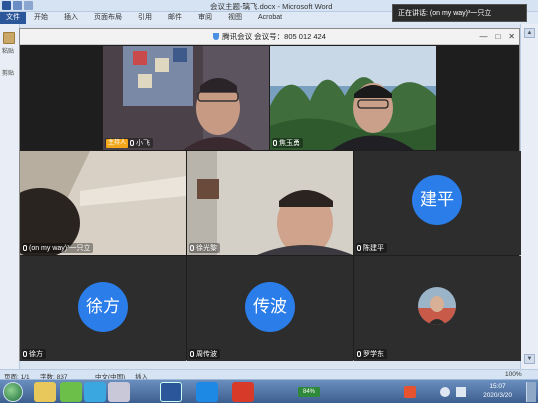 The image size is (538, 403). What do you see at coordinates (28, 5) in the screenshot?
I see `undo-icon` at bounding box center [28, 5].